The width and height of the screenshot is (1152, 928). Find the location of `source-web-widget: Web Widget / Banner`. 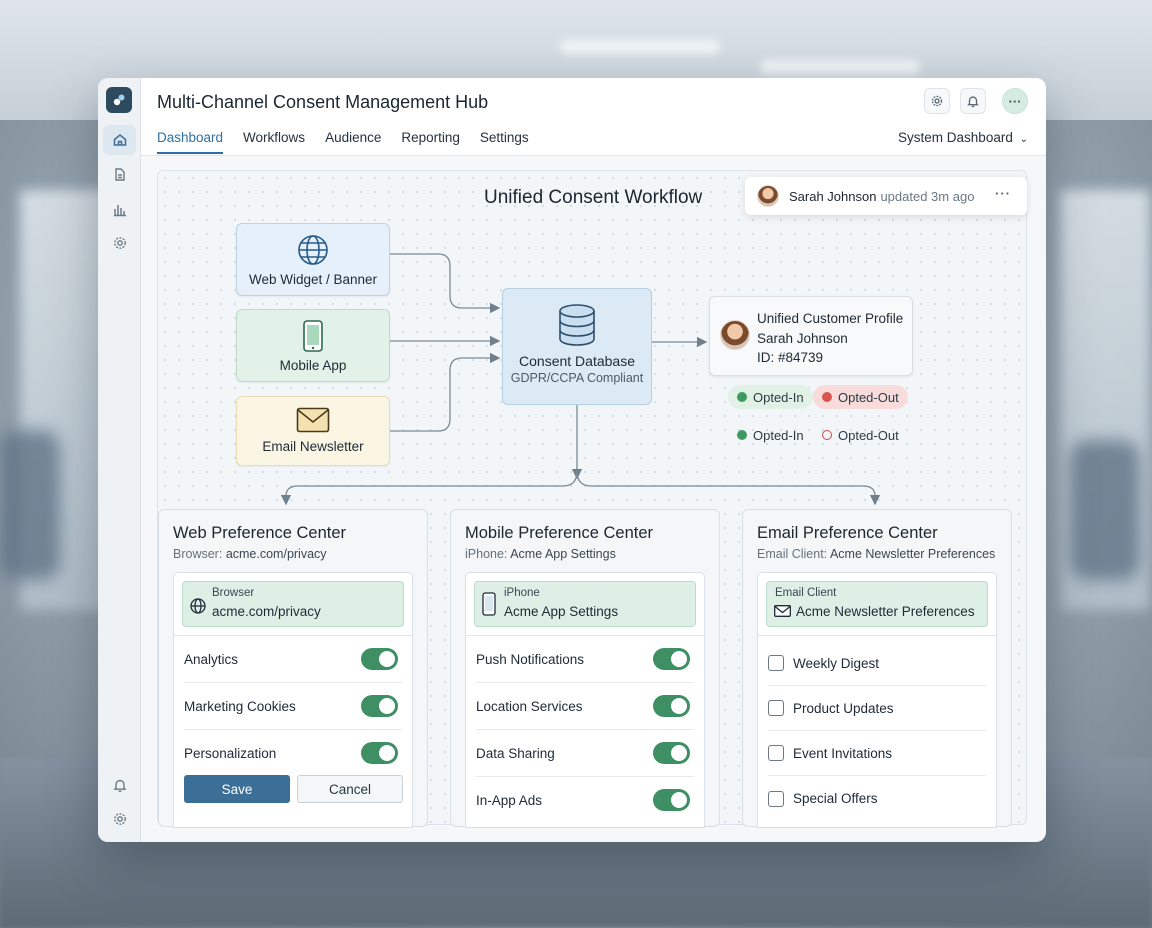

source-web-widget: Web Widget / Banner is located at coordinates (313, 259).